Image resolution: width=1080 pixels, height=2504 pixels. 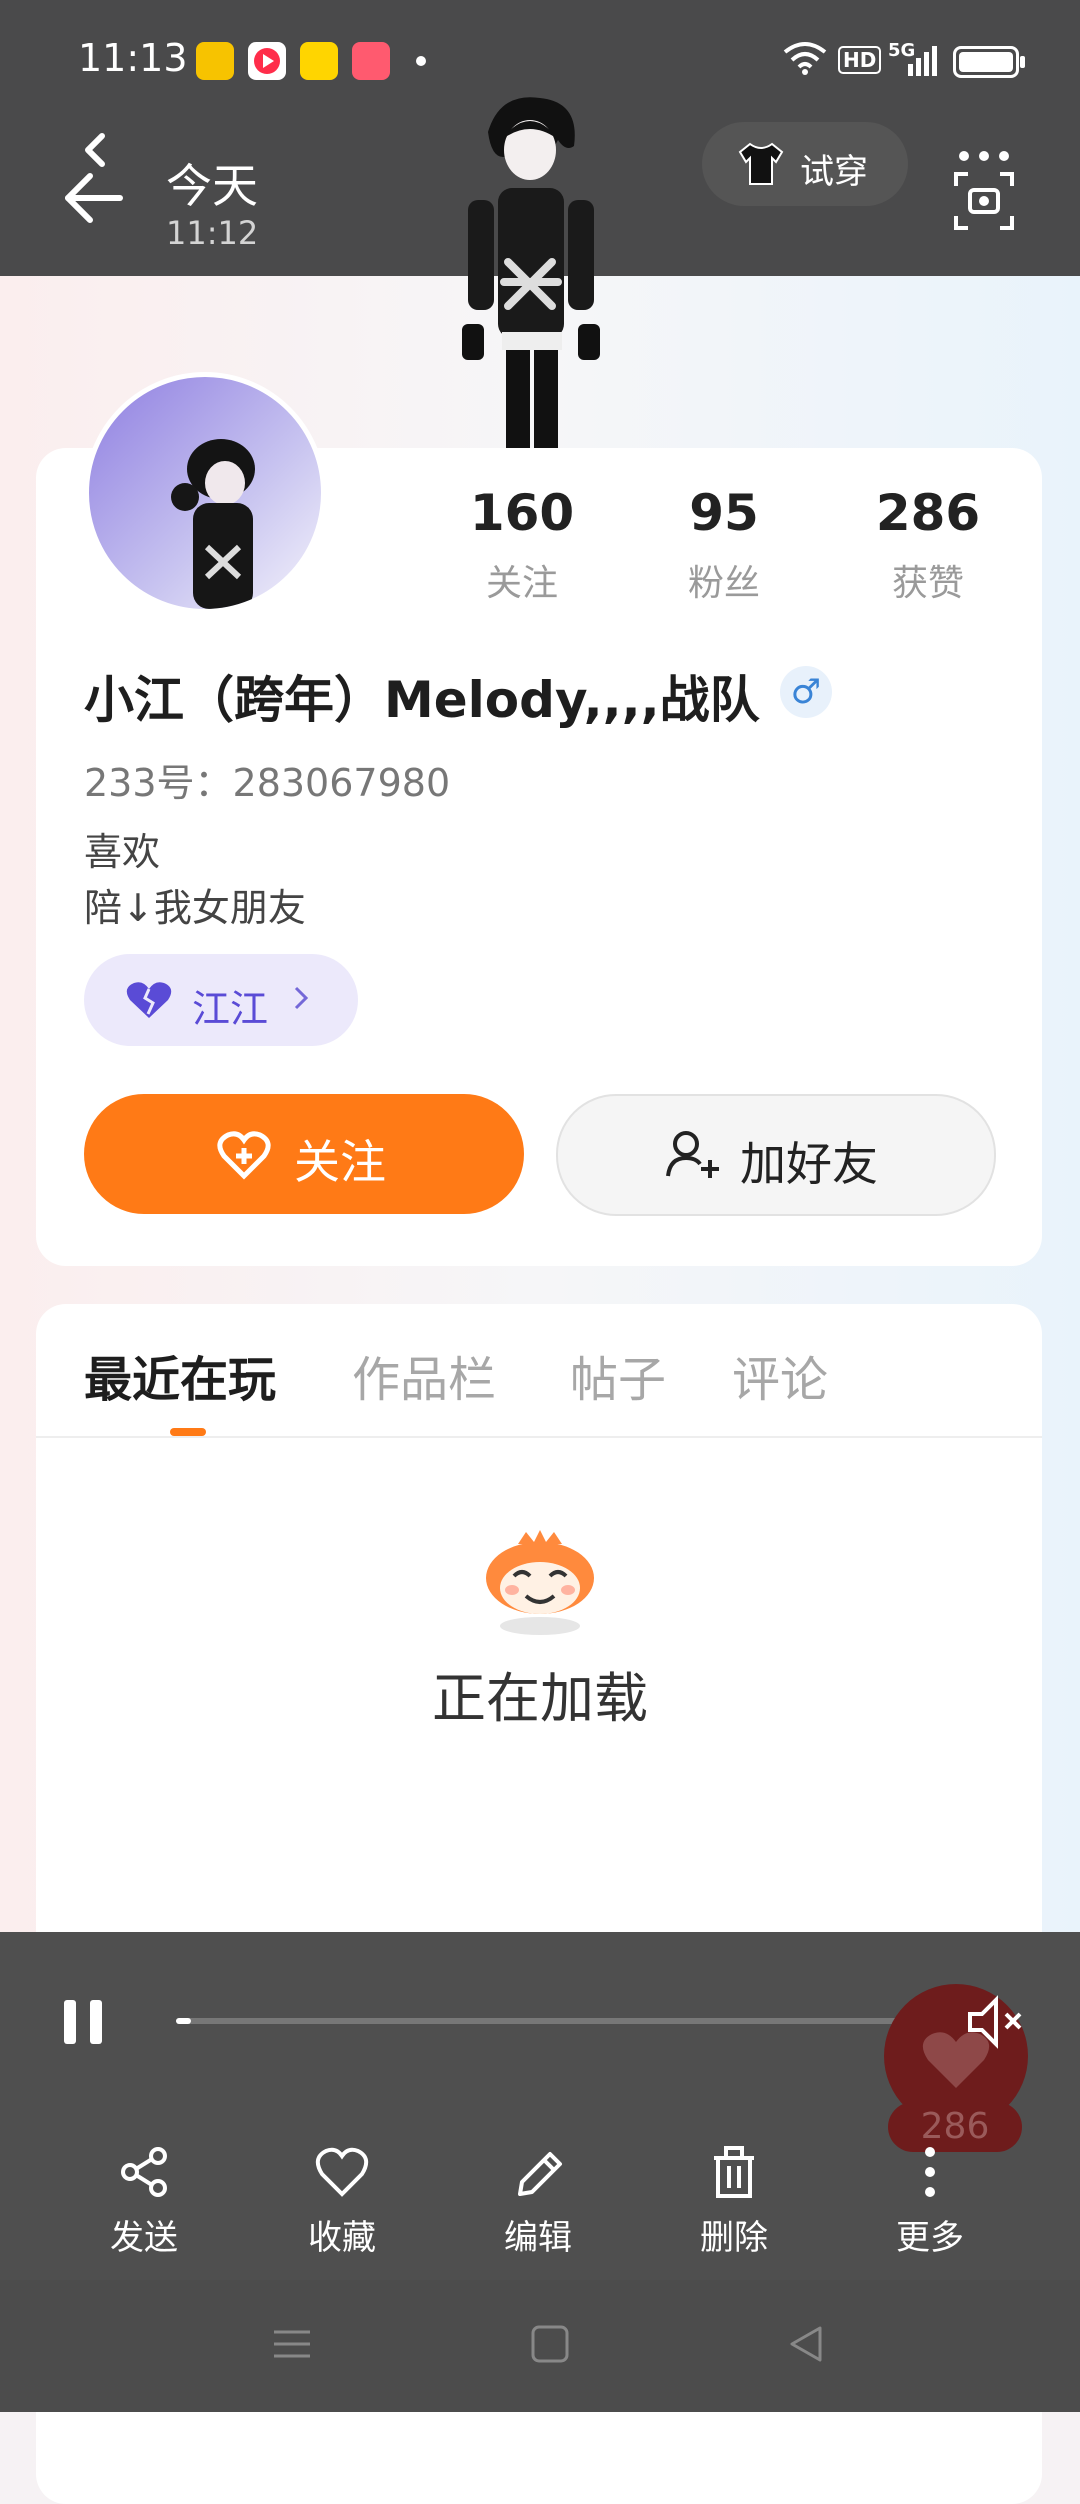 I want to click on tab-works: 作品栏, so click(x=424, y=1375).